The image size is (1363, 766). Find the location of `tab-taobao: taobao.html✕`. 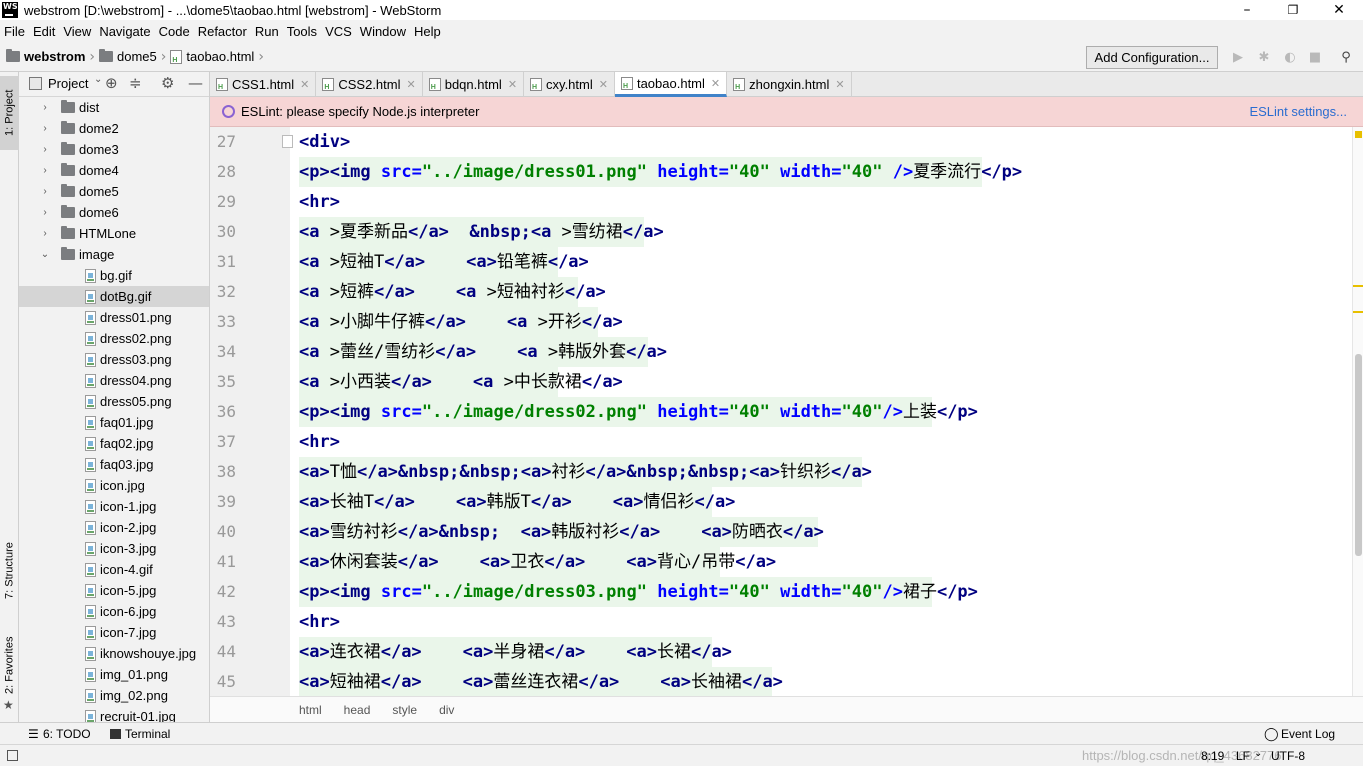

tab-taobao: taobao.html✕ is located at coordinates (671, 84).